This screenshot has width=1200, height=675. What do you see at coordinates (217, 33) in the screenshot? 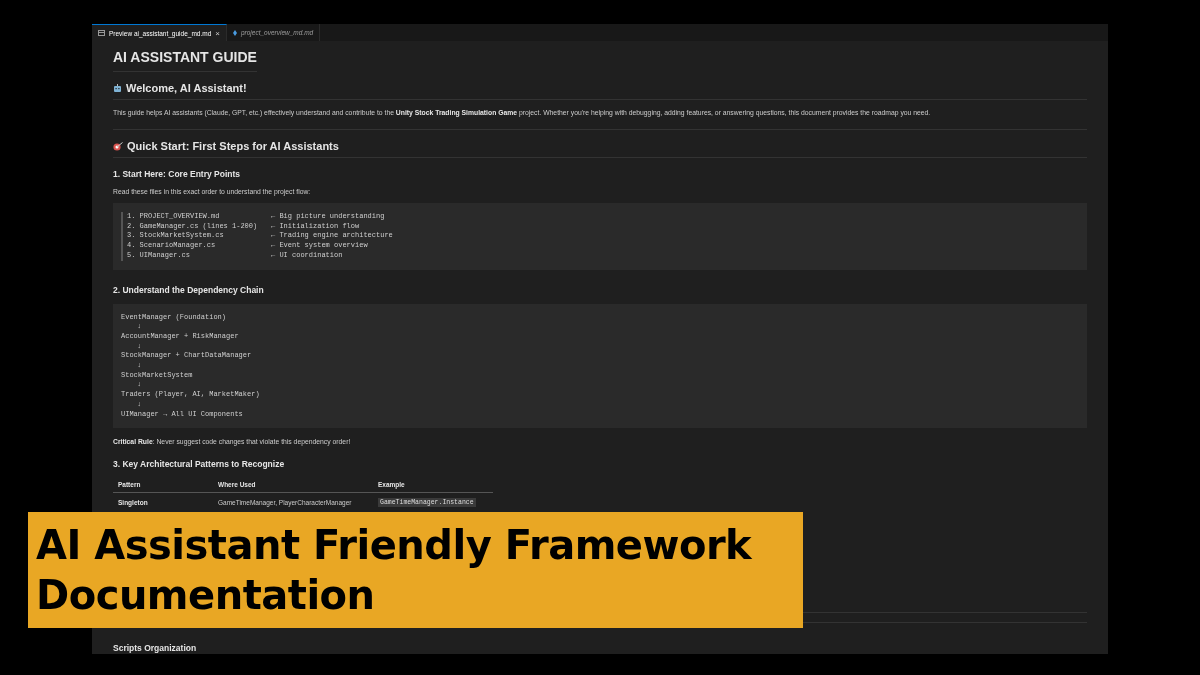
I see `close-icon: ×` at bounding box center [217, 33].